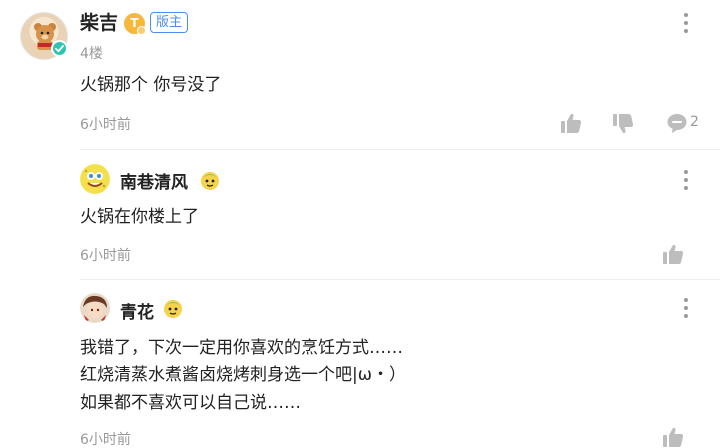  What do you see at coordinates (151, 85) in the screenshot?
I see `post-content: 火锅那个 你号没了` at bounding box center [151, 85].